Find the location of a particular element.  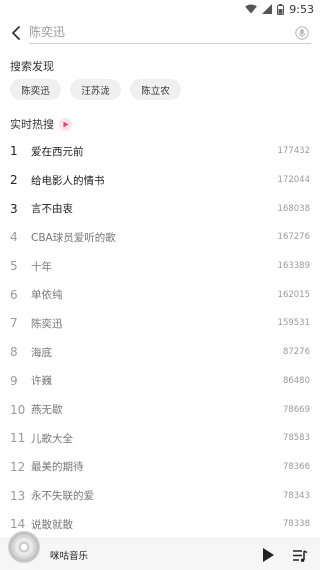

rank-number: 3 is located at coordinates (14, 208).